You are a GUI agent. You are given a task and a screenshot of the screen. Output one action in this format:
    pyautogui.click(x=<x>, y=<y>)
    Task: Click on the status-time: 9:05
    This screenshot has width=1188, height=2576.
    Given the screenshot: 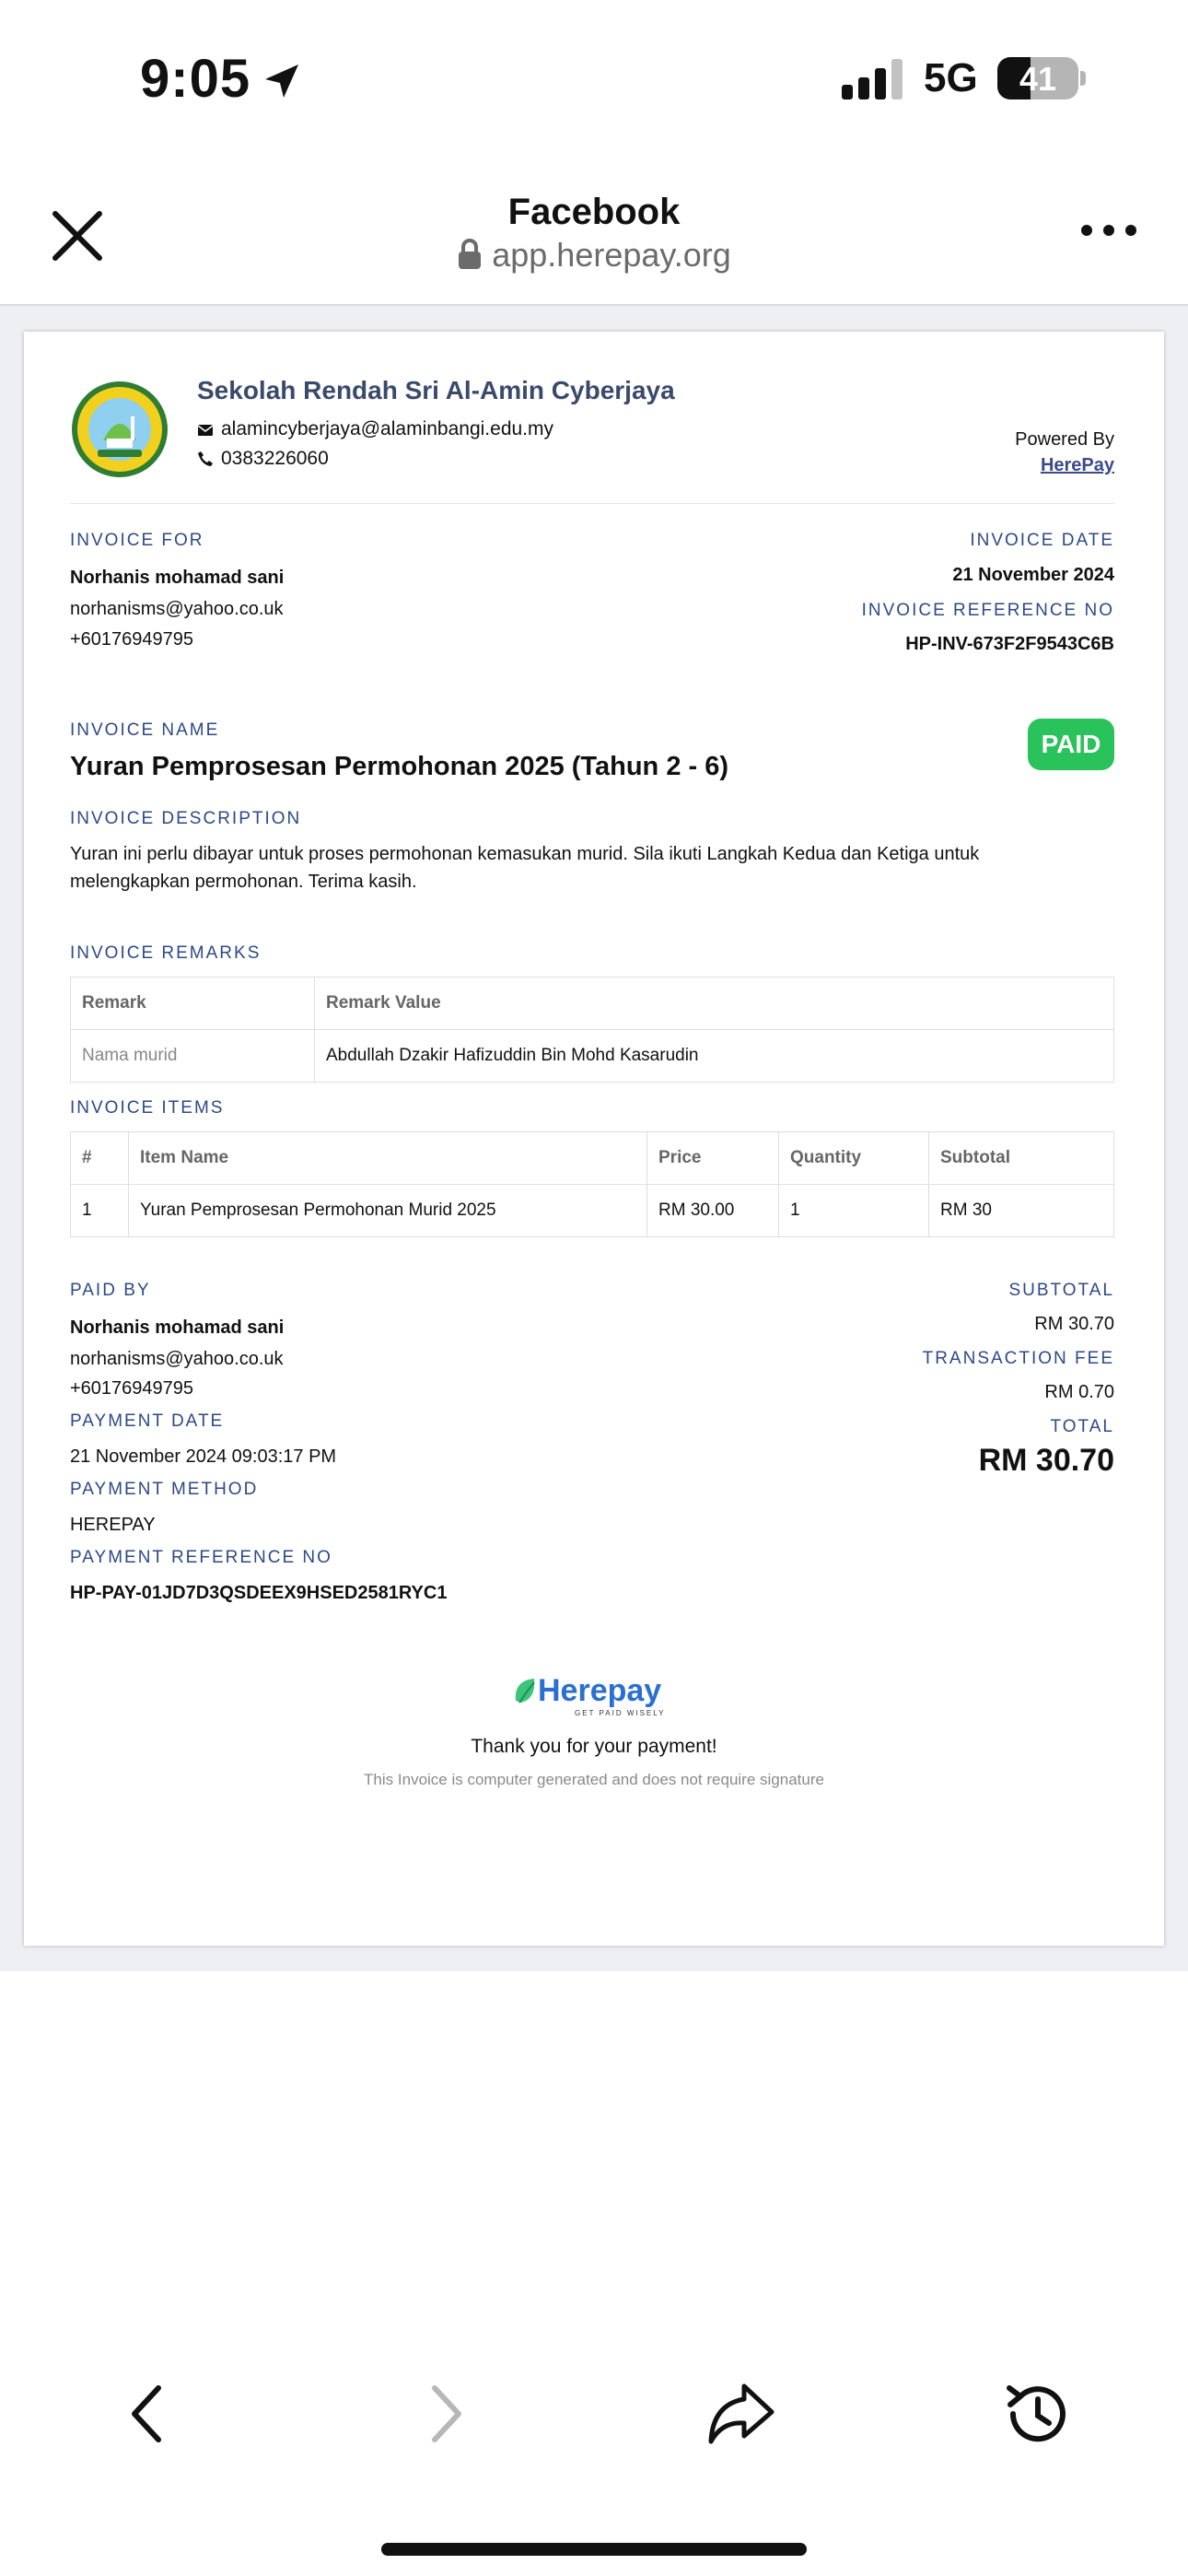 What is the action you would take?
    pyautogui.click(x=195, y=79)
    